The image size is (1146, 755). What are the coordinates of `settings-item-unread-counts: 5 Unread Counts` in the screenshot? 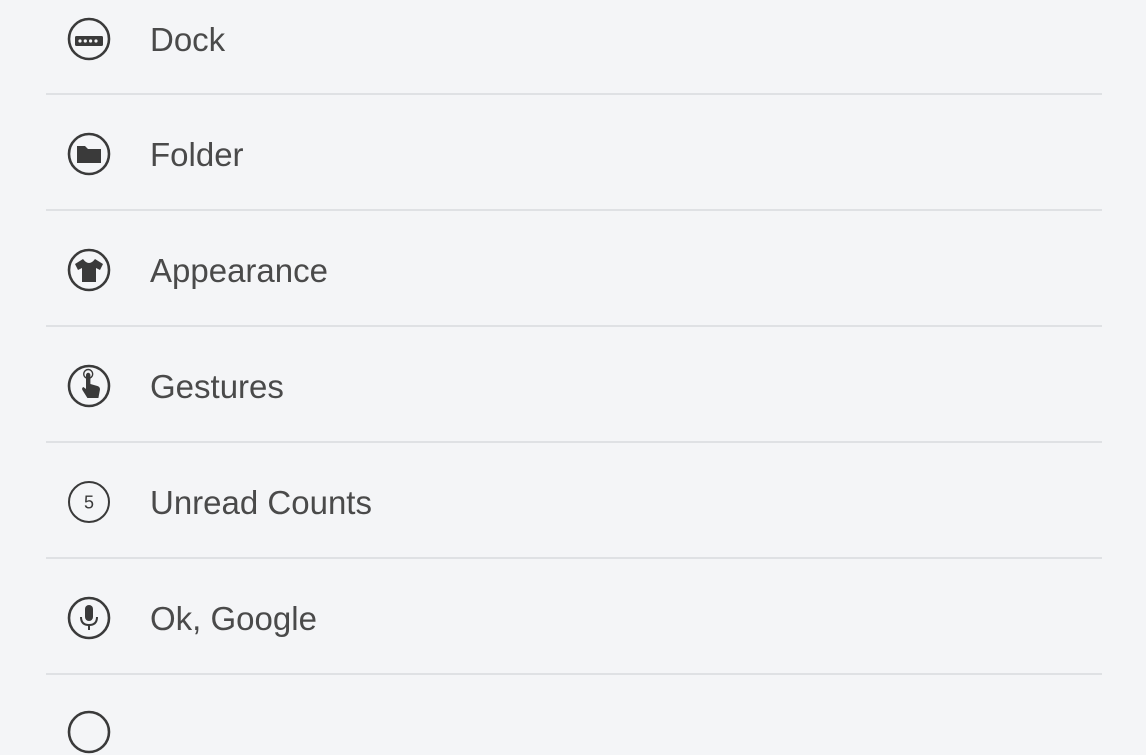 It's located at (574, 501).